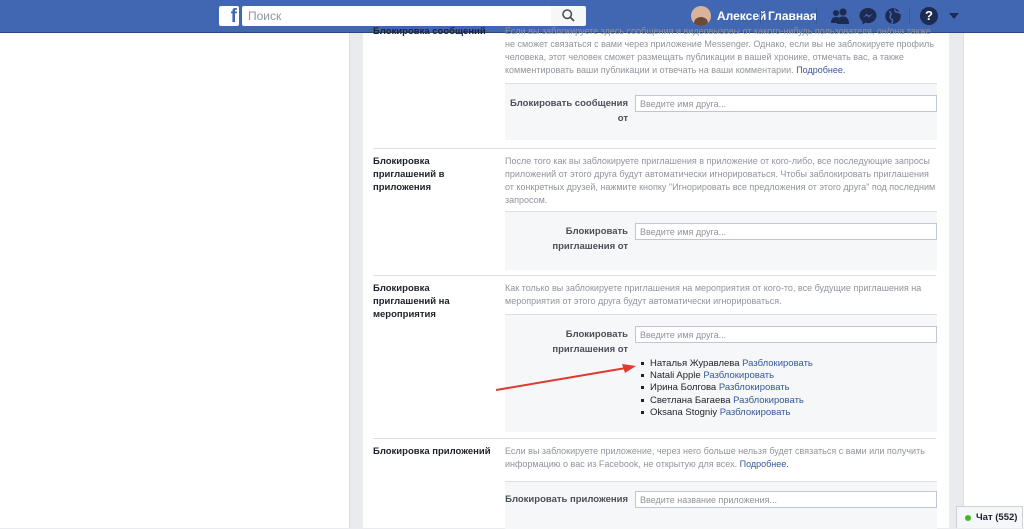 This screenshot has width=1024, height=529. What do you see at coordinates (742, 16) in the screenshot?
I see `profile-name: Алексей` at bounding box center [742, 16].